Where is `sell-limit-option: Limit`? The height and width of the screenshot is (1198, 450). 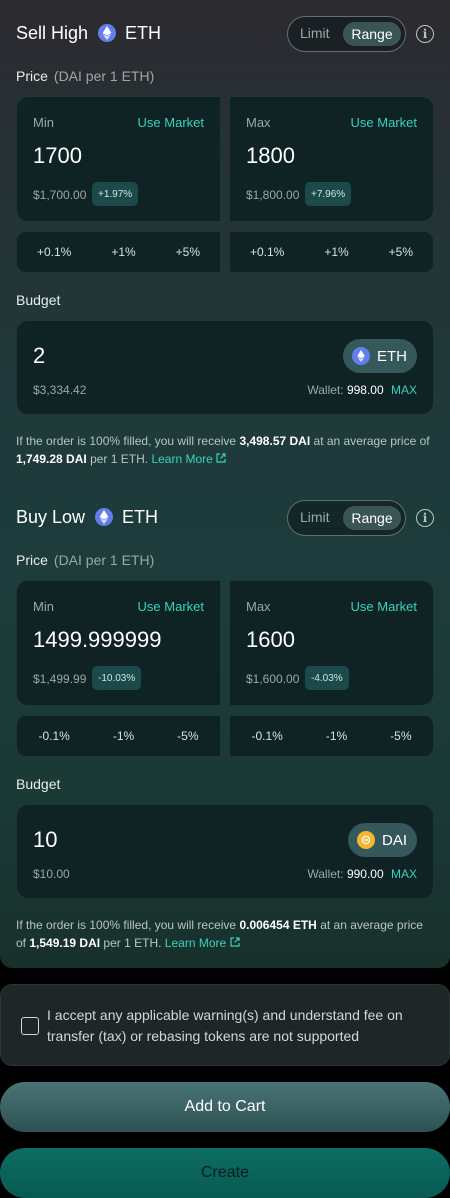
sell-limit-option: Limit is located at coordinates (315, 33).